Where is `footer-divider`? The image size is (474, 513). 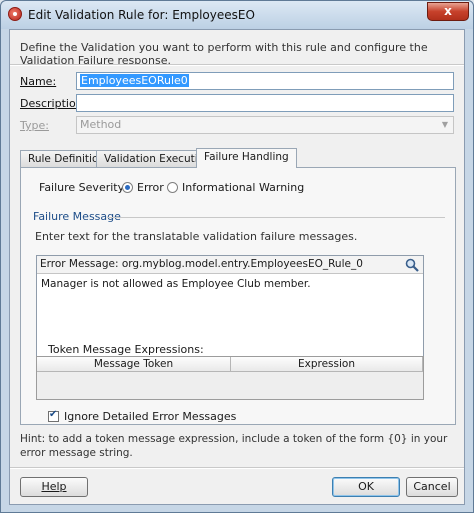
footer-divider is located at coordinates (237, 468).